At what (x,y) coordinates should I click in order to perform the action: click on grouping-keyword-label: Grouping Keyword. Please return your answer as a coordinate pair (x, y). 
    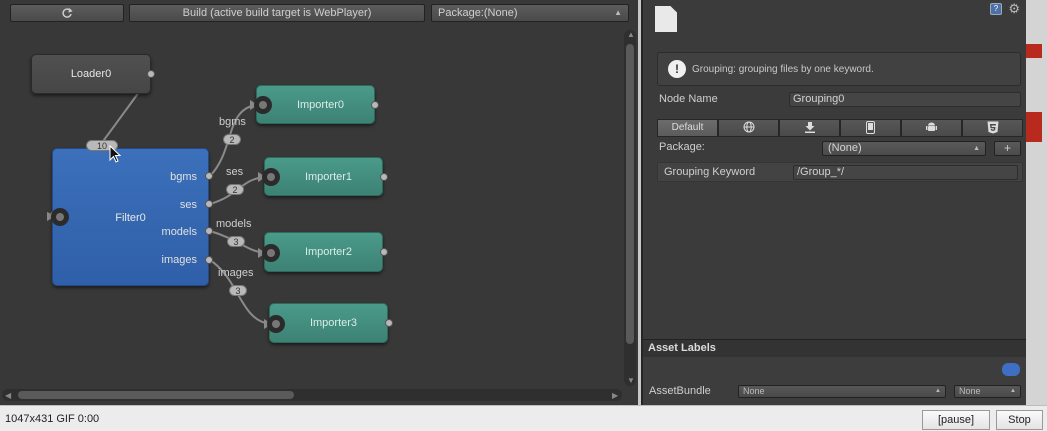
    Looking at the image, I should click on (710, 172).